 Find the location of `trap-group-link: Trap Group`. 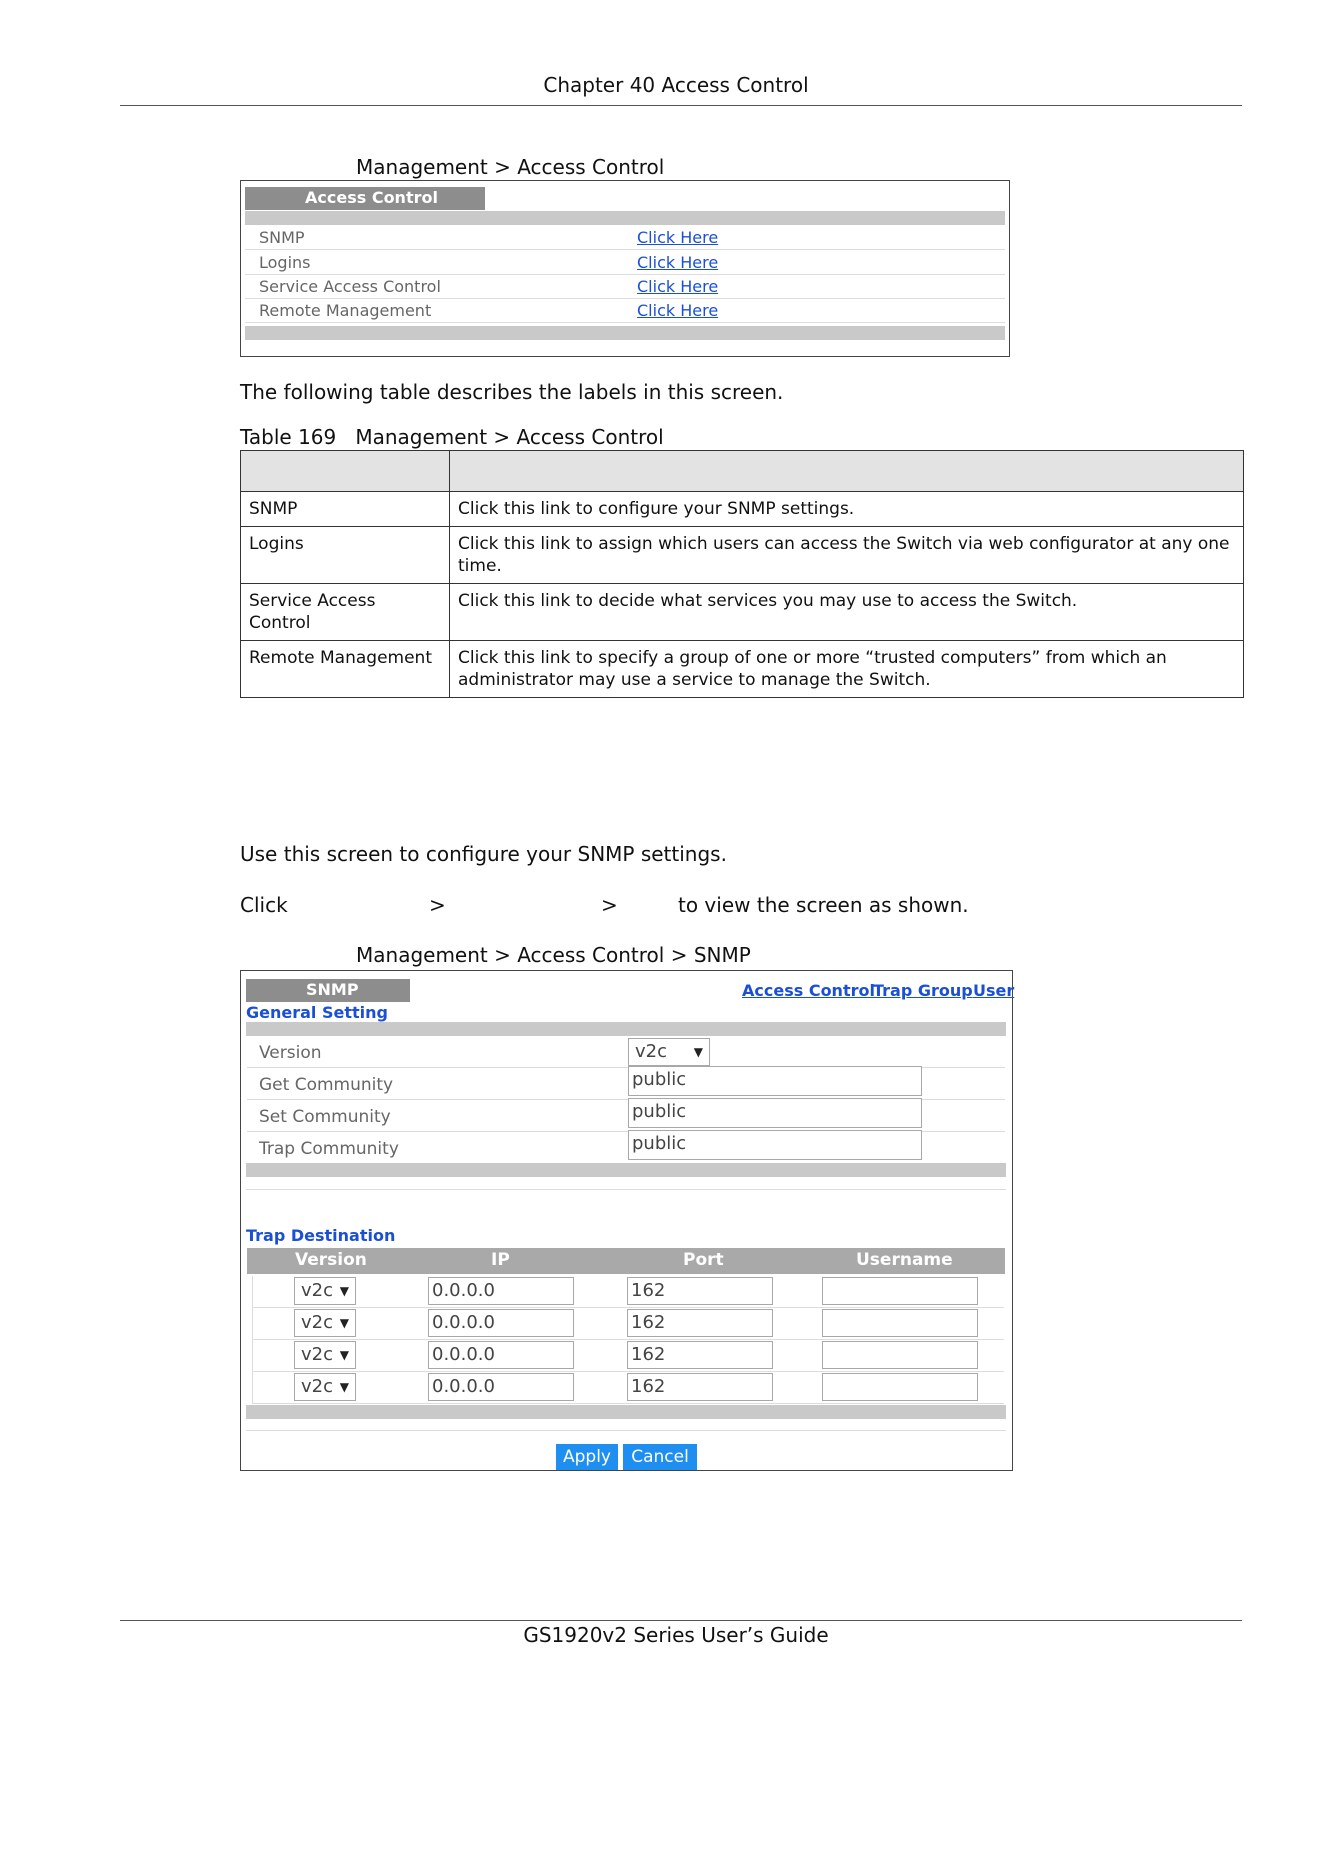

trap-group-link: Trap Group is located at coordinates (923, 990).